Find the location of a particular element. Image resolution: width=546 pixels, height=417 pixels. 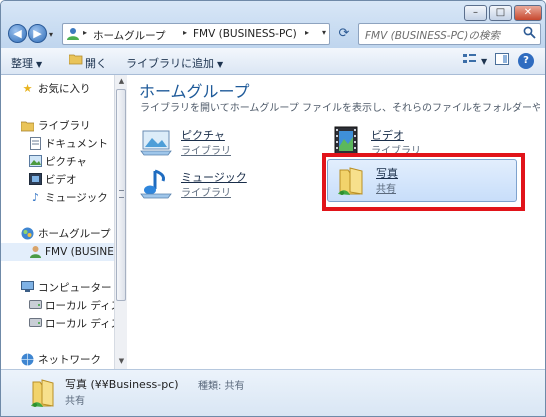

sidebar-scrollbar: ▲ ▼ is located at coordinates (120, 222).